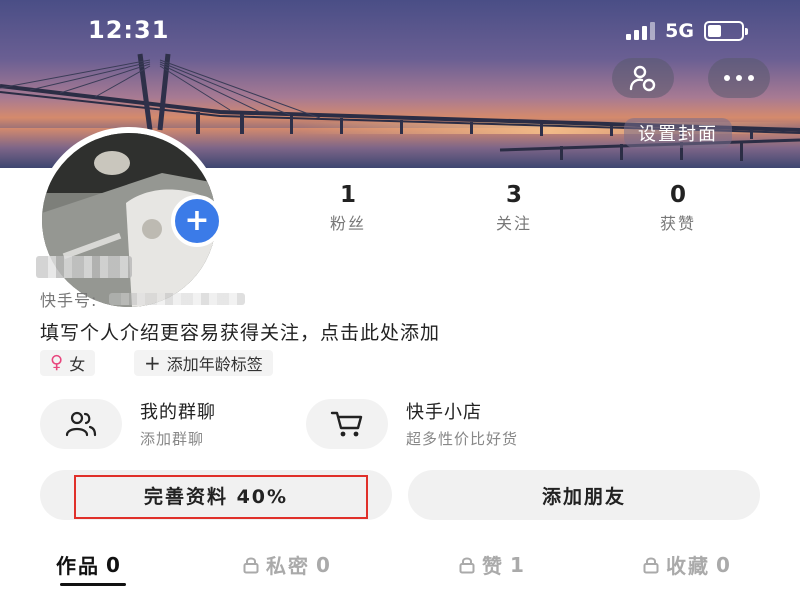 Image resolution: width=800 pixels, height=600 pixels. Describe the element at coordinates (81, 423) in the screenshot. I see `group-icon` at that location.